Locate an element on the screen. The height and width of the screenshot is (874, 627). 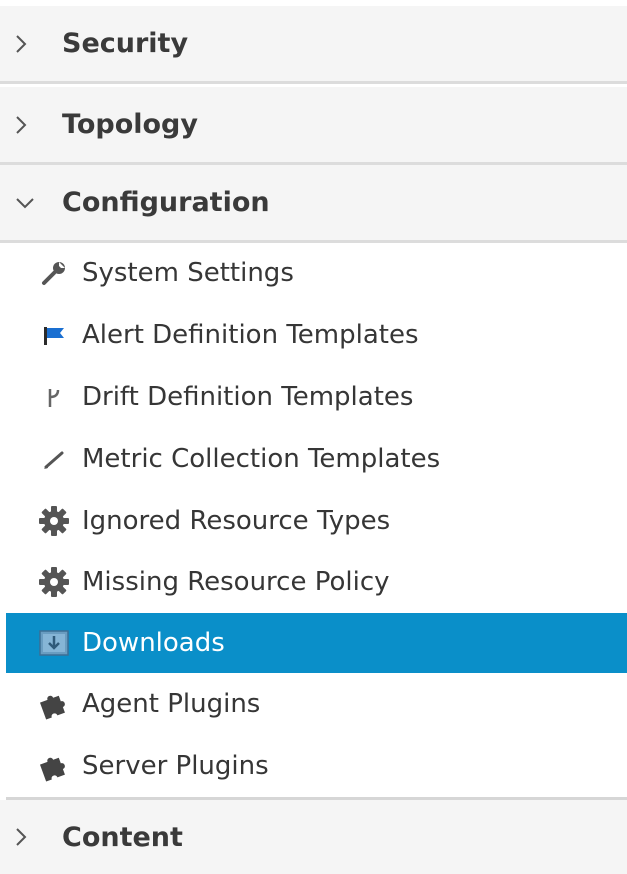
nav-item-system-settings: System Settings is located at coordinates (316, 273).